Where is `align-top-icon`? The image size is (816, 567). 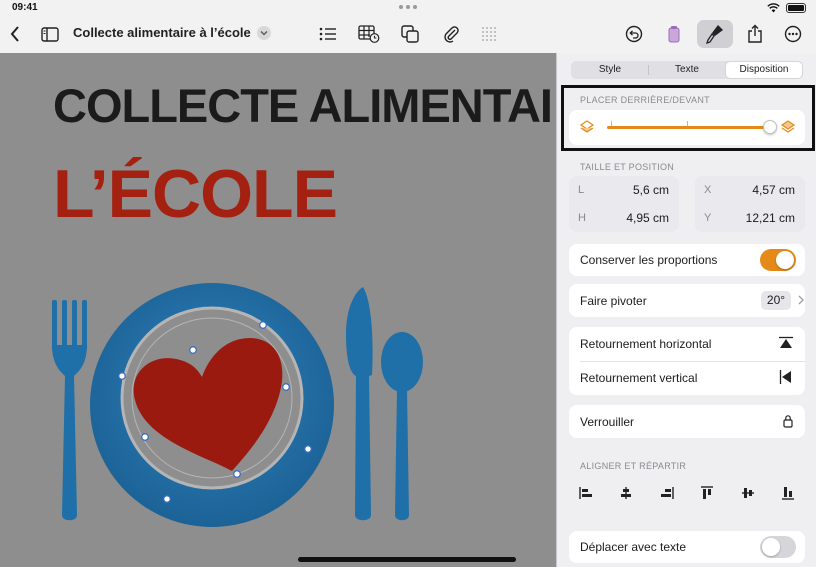
align-top-icon is located at coordinates (707, 493).